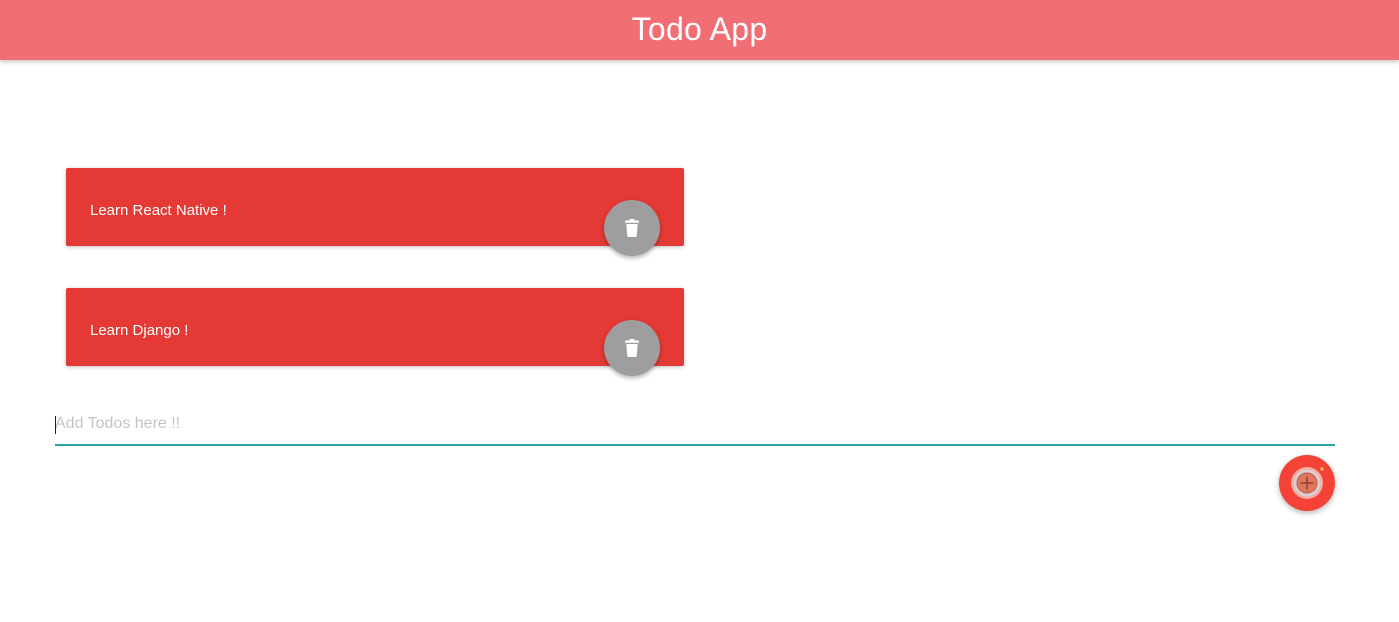  Describe the element at coordinates (55, 425) in the screenshot. I see `text-cursor` at that location.